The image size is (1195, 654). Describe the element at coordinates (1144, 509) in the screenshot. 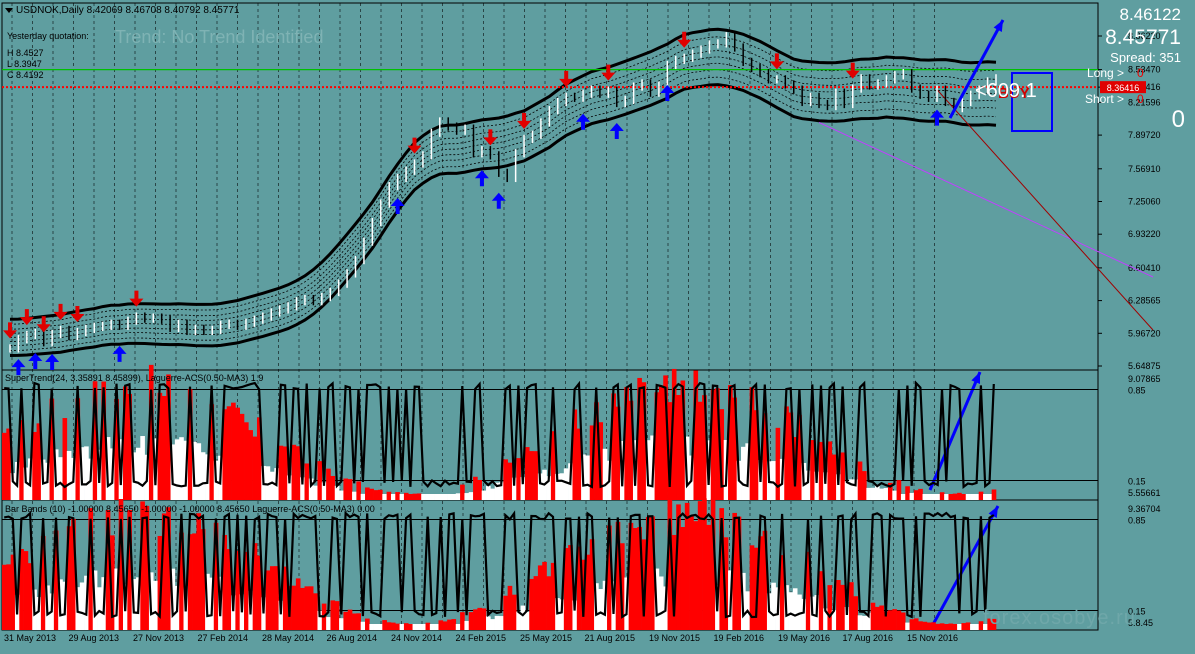

I see `indicator2-tick-top: 9.36704` at that location.